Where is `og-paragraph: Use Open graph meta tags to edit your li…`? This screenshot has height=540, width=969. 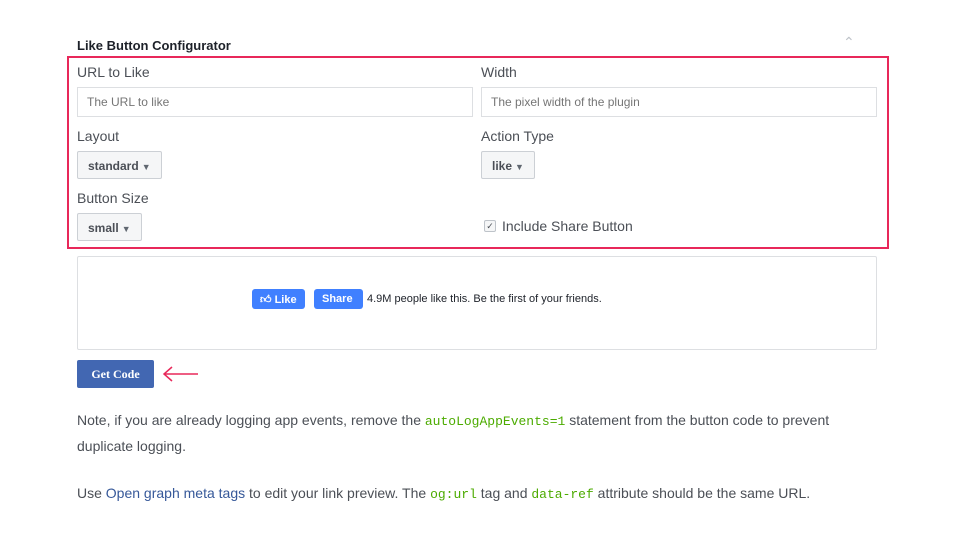 og-paragraph: Use Open graph meta tags to edit your li… is located at coordinates (444, 493).